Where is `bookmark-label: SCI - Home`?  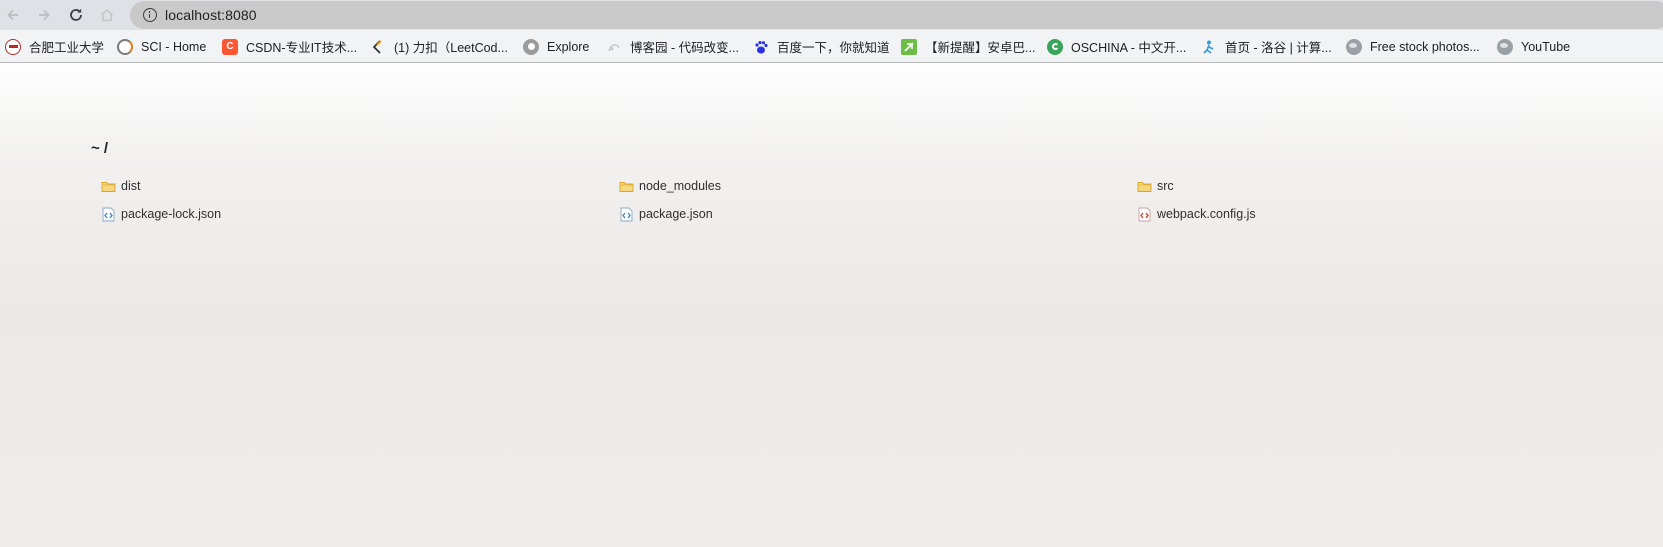
bookmark-label: SCI - Home is located at coordinates (174, 46).